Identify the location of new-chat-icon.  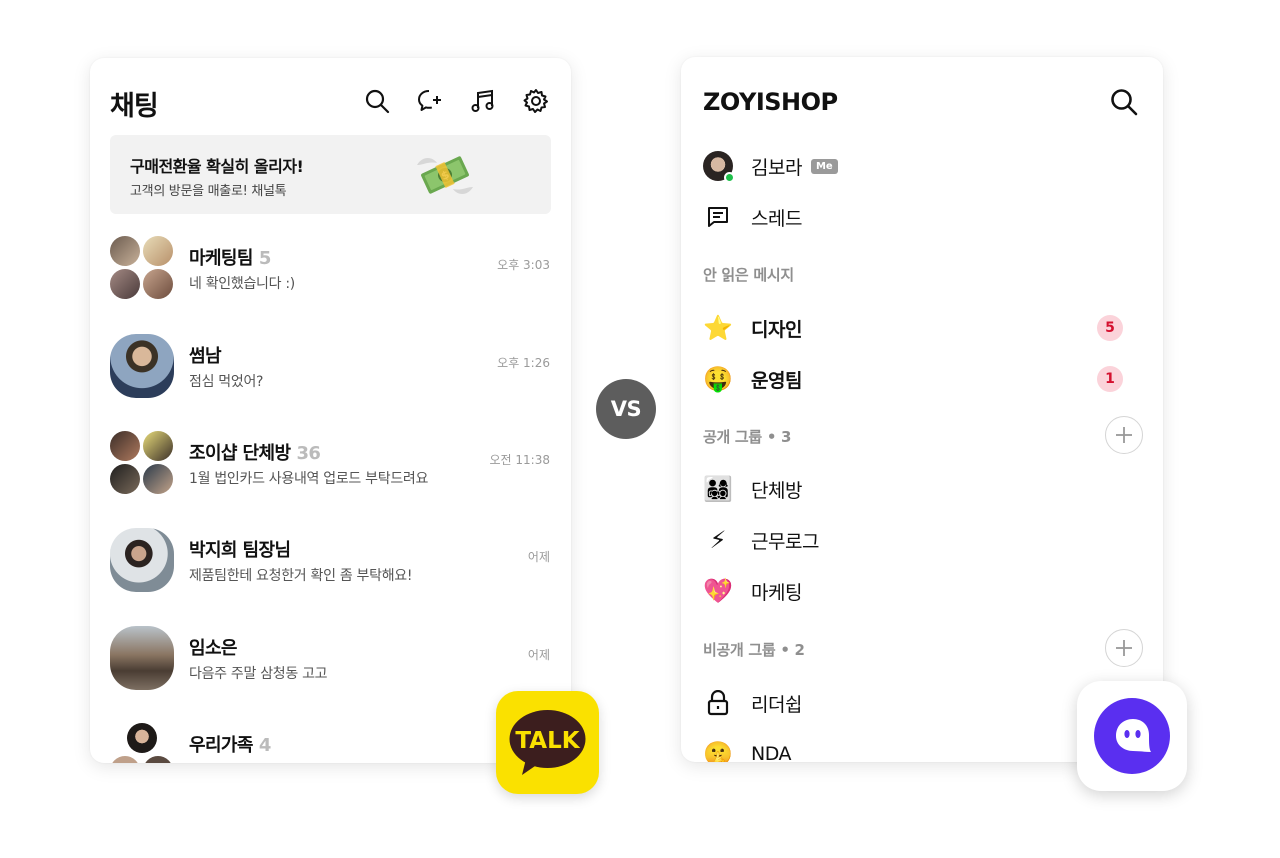
(430, 101).